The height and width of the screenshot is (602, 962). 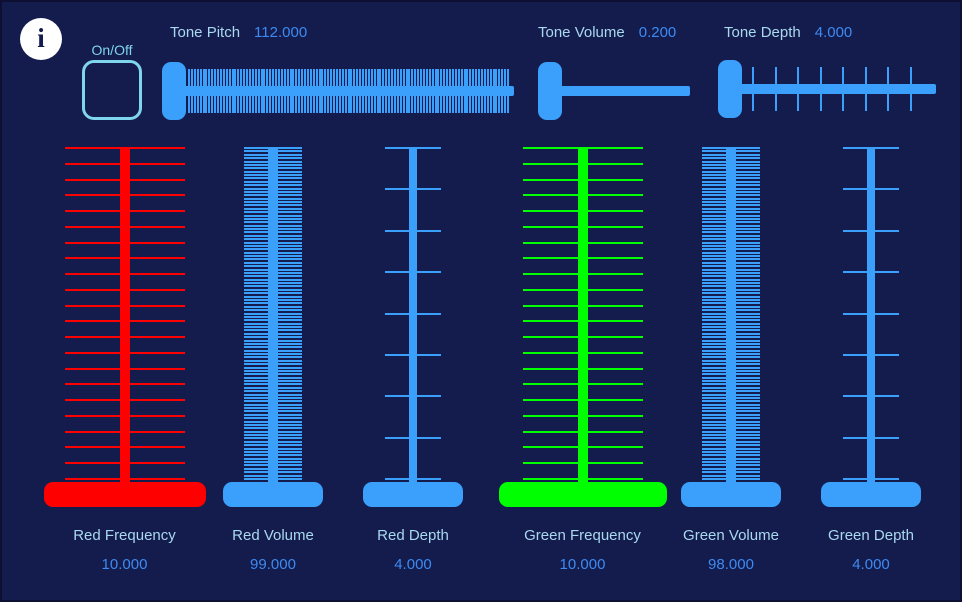 What do you see at coordinates (871, 494) in the screenshot?
I see `slider-handle-green-depth` at bounding box center [871, 494].